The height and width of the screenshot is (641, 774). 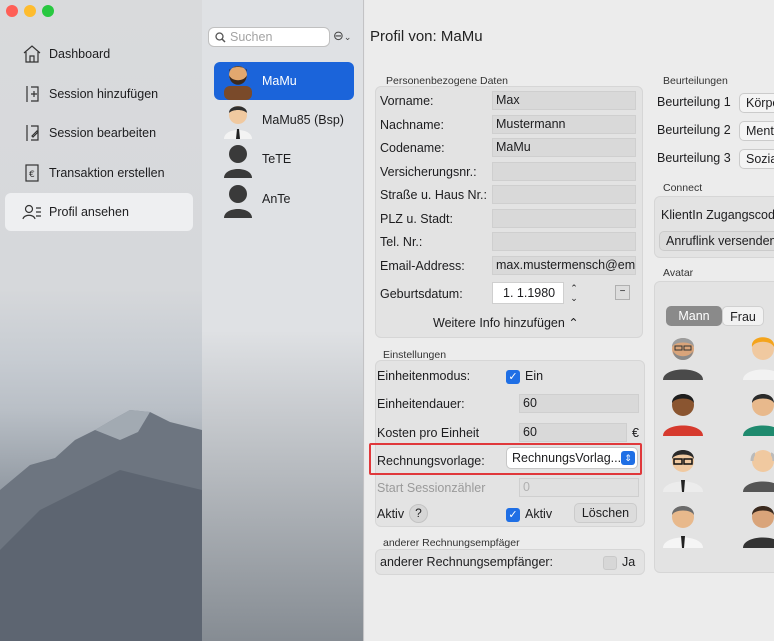 What do you see at coordinates (564, 124) in the screenshot?
I see `last-name-field: Mustermann` at bounding box center [564, 124].